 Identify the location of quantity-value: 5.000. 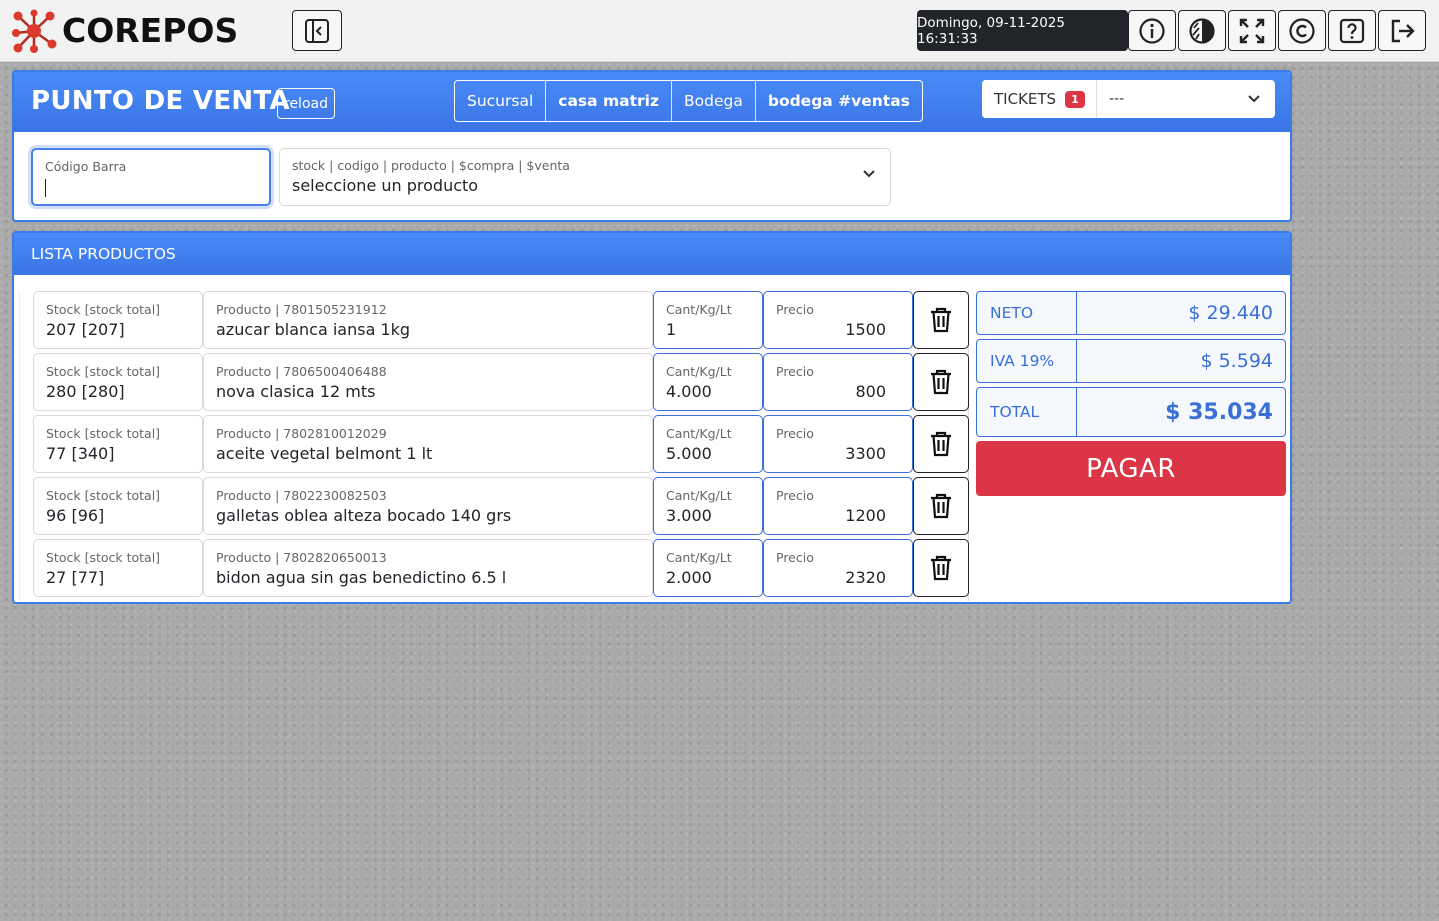
(689, 453).